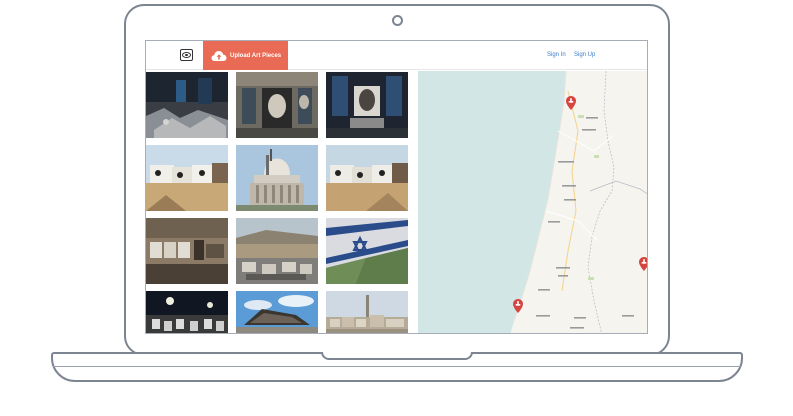  I want to click on cloud-upload-icon, so click(219, 55).